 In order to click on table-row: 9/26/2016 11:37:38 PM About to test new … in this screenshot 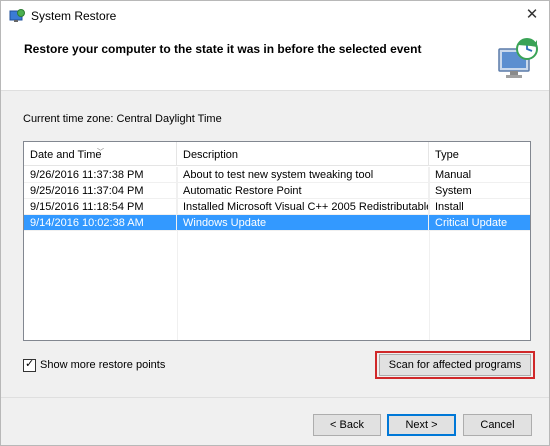, I will do `click(277, 175)`.